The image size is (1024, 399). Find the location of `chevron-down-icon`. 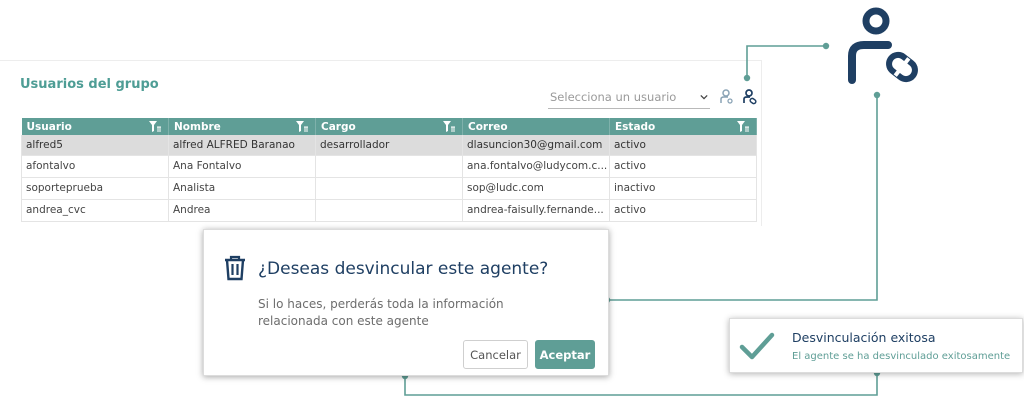

chevron-down-icon is located at coordinates (704, 97).